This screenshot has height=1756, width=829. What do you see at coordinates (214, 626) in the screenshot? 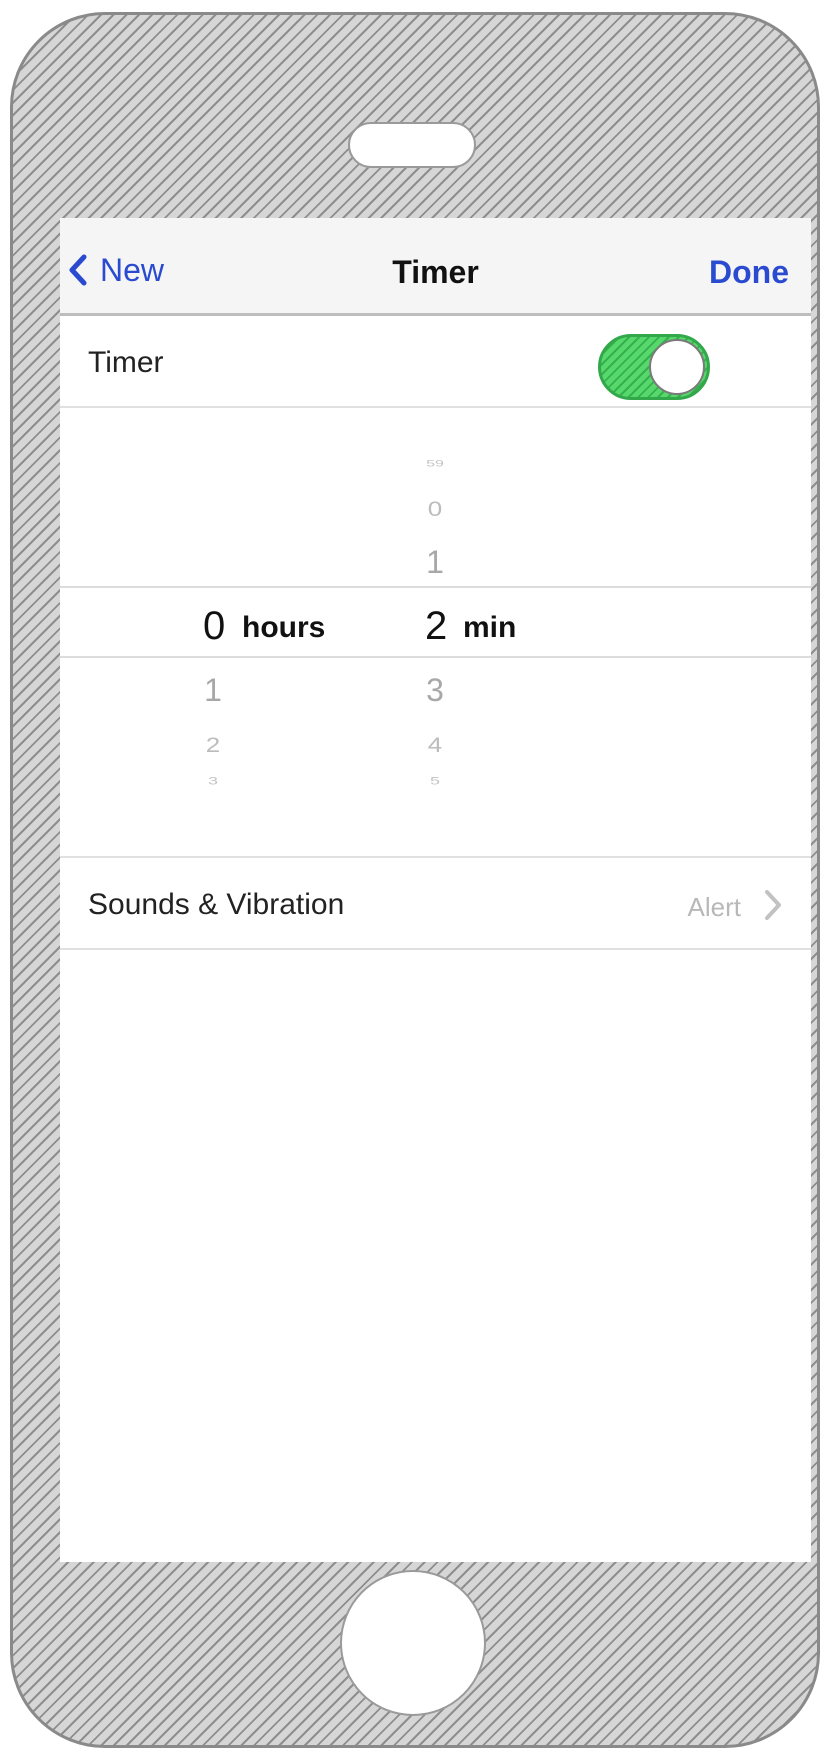
I see `hours-selected-value: 0` at bounding box center [214, 626].